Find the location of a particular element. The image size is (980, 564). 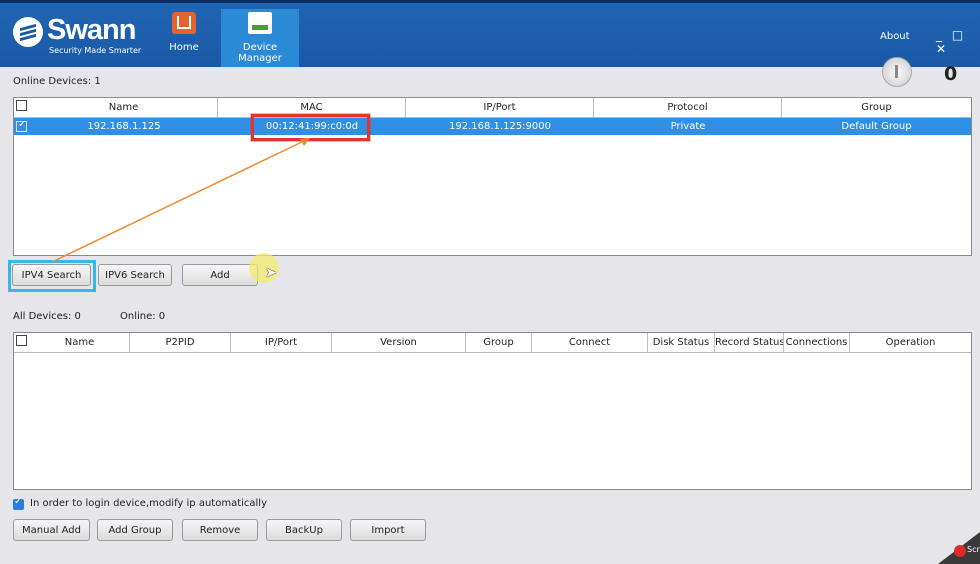

mouse-pointer-icon: ➤ is located at coordinates (271, 273).